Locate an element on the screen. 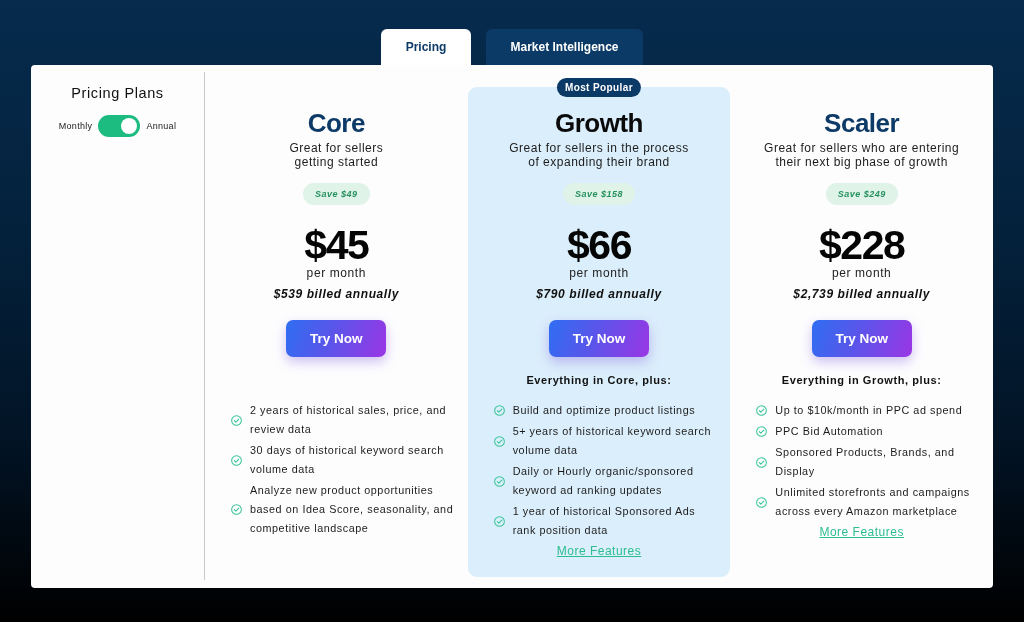  plan-name: Scaler is located at coordinates (862, 123).